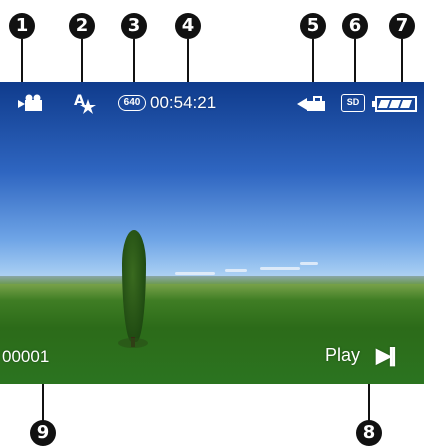 Image resolution: width=424 pixels, height=447 pixels. What do you see at coordinates (188, 26) in the screenshot?
I see `callout-4: 4` at bounding box center [188, 26].